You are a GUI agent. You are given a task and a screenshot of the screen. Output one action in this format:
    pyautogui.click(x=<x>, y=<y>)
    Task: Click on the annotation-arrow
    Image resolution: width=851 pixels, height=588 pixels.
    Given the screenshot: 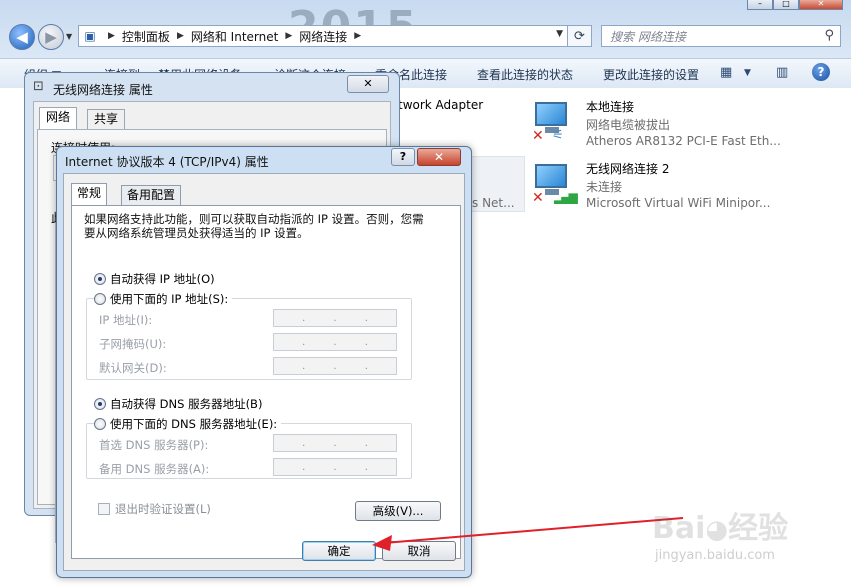 What is the action you would take?
    pyautogui.click(x=528, y=534)
    